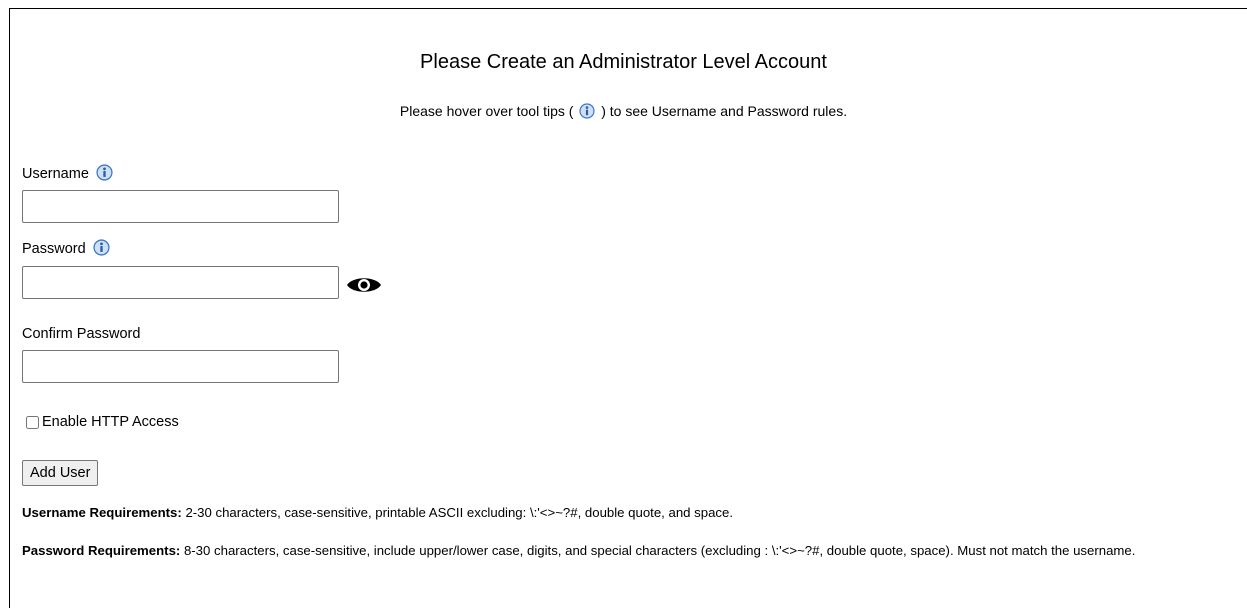  I want to click on username-info-icon, so click(104, 172).